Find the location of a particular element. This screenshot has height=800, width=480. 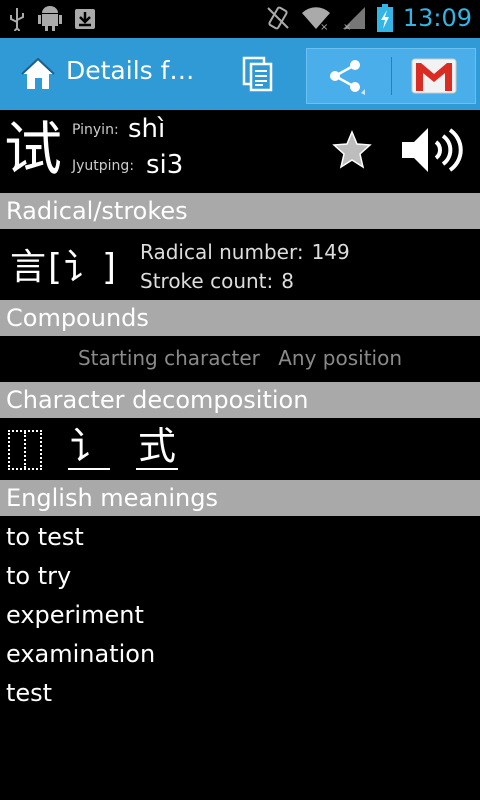

gmail-icon is located at coordinates (434, 76).